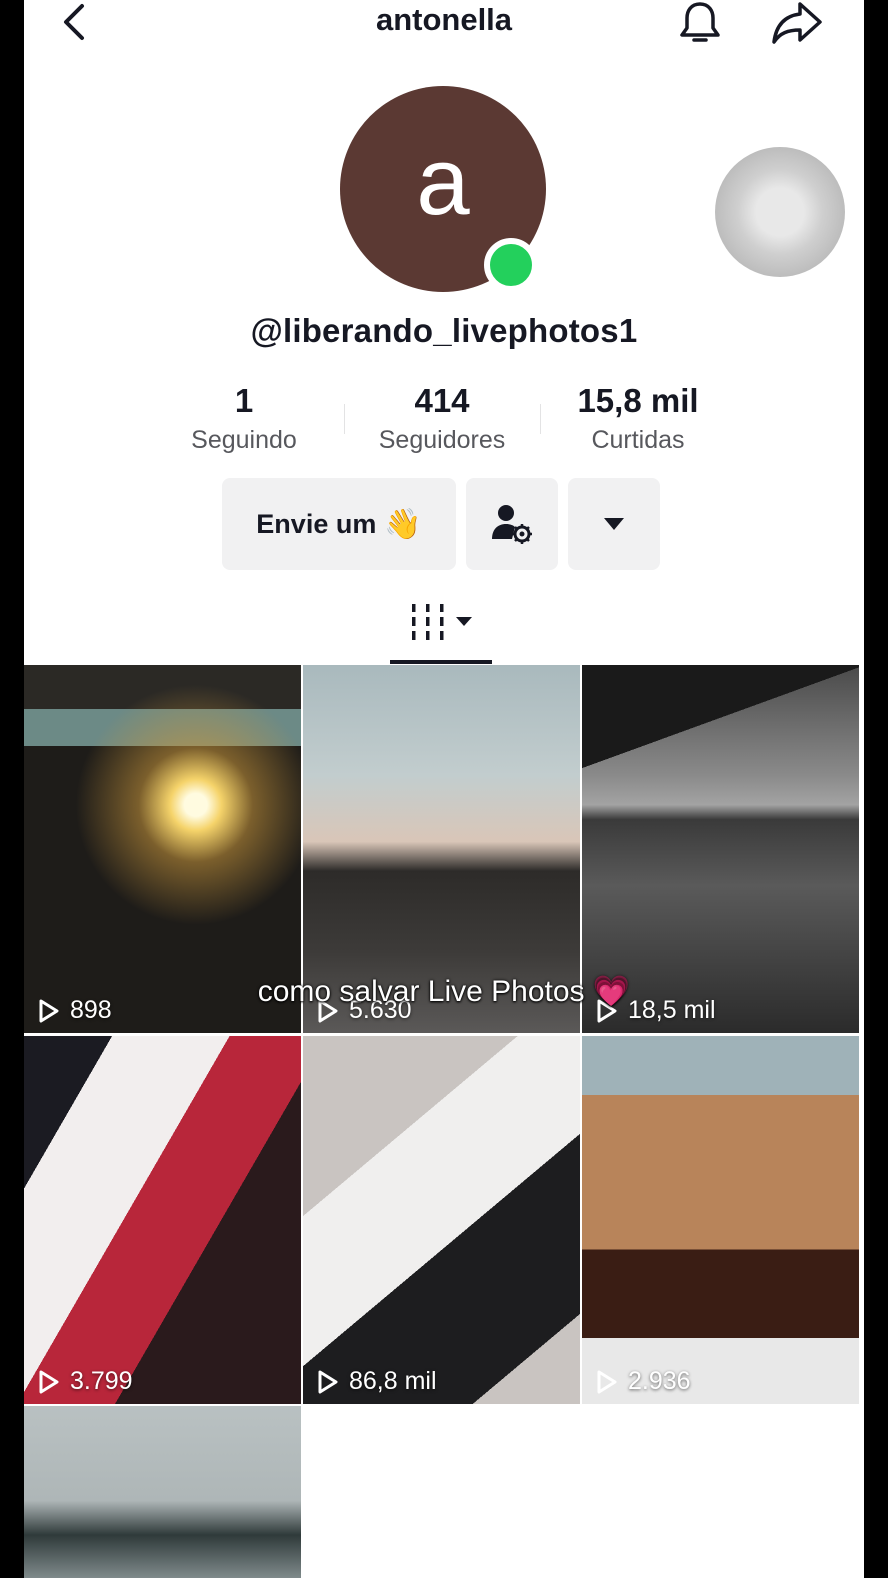 The height and width of the screenshot is (1578, 888). What do you see at coordinates (403, 524) in the screenshot?
I see `waving-hand-icon: 👋` at bounding box center [403, 524].